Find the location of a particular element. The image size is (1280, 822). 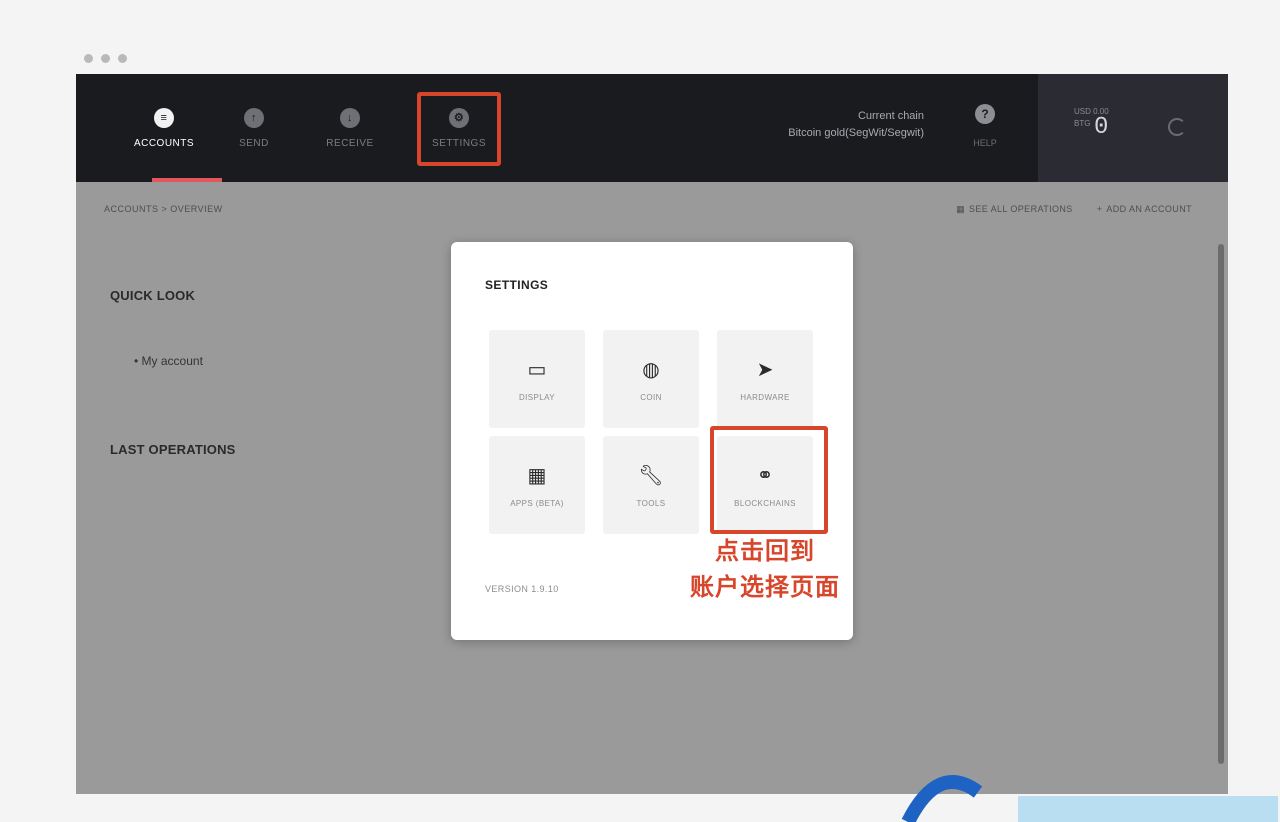

account-name: My account is located at coordinates (172, 361).